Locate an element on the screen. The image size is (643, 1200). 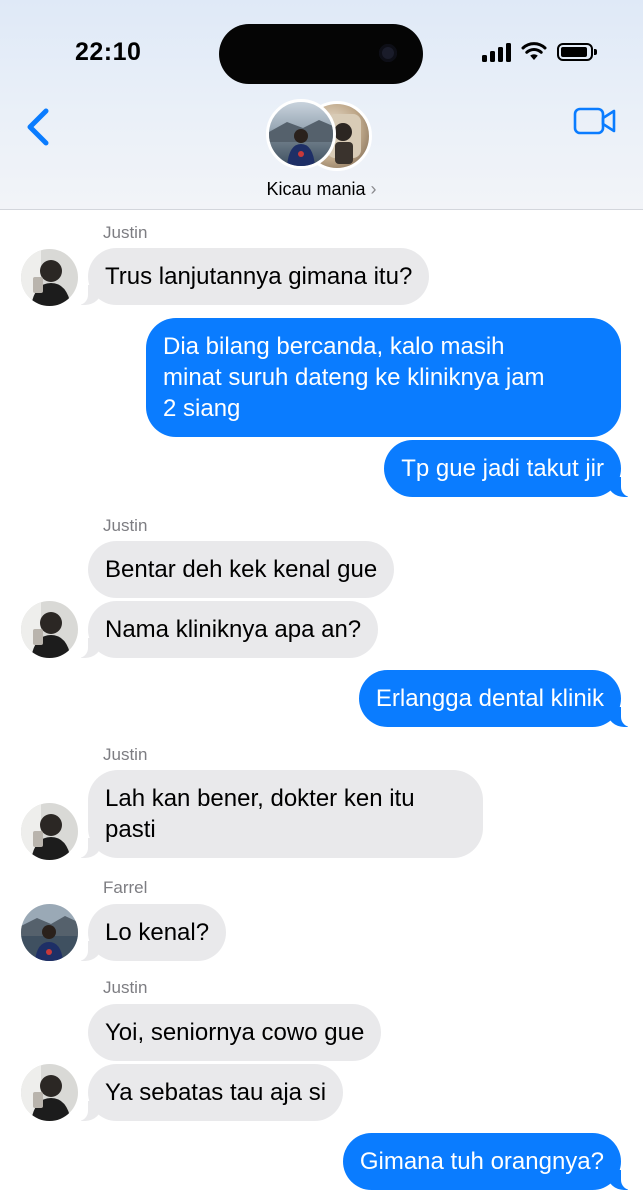
message-text: Bentar deh kek kenal gue is located at coordinates (241, 569).